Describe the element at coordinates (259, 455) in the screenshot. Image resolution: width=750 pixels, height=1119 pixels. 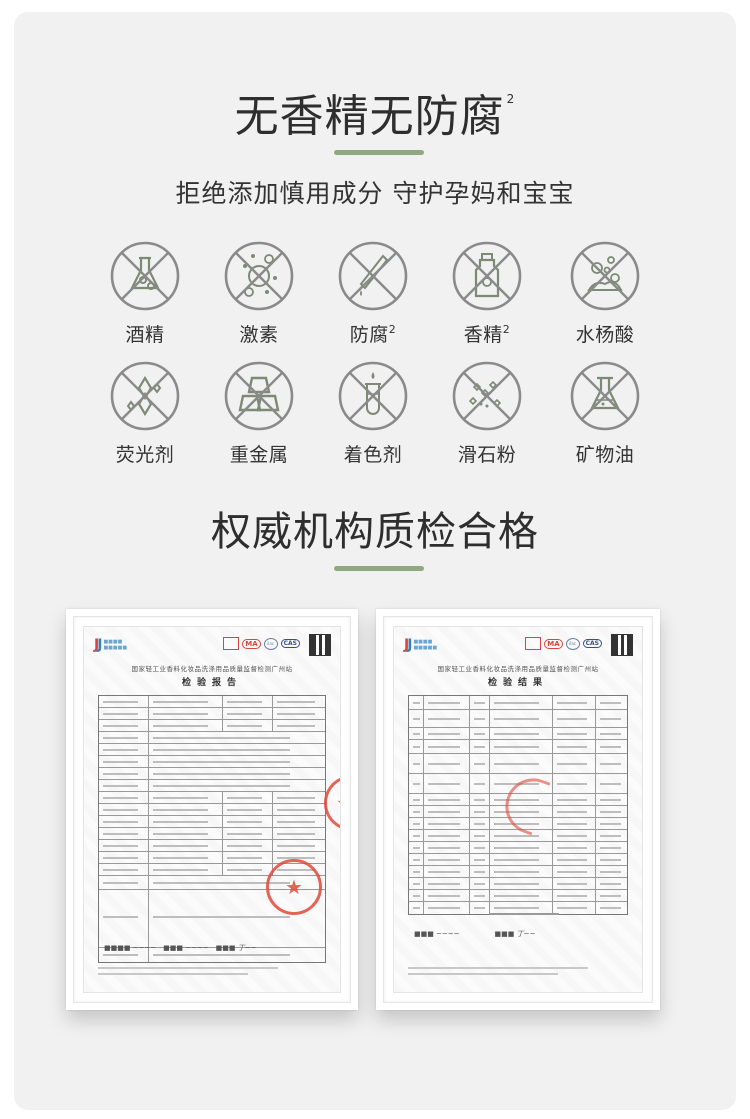
I see `ingredient-name: 重金属` at that location.